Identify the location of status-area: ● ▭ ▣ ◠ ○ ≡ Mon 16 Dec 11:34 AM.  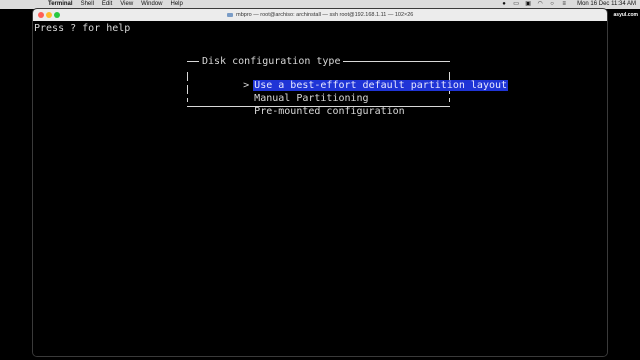
(568, 4).